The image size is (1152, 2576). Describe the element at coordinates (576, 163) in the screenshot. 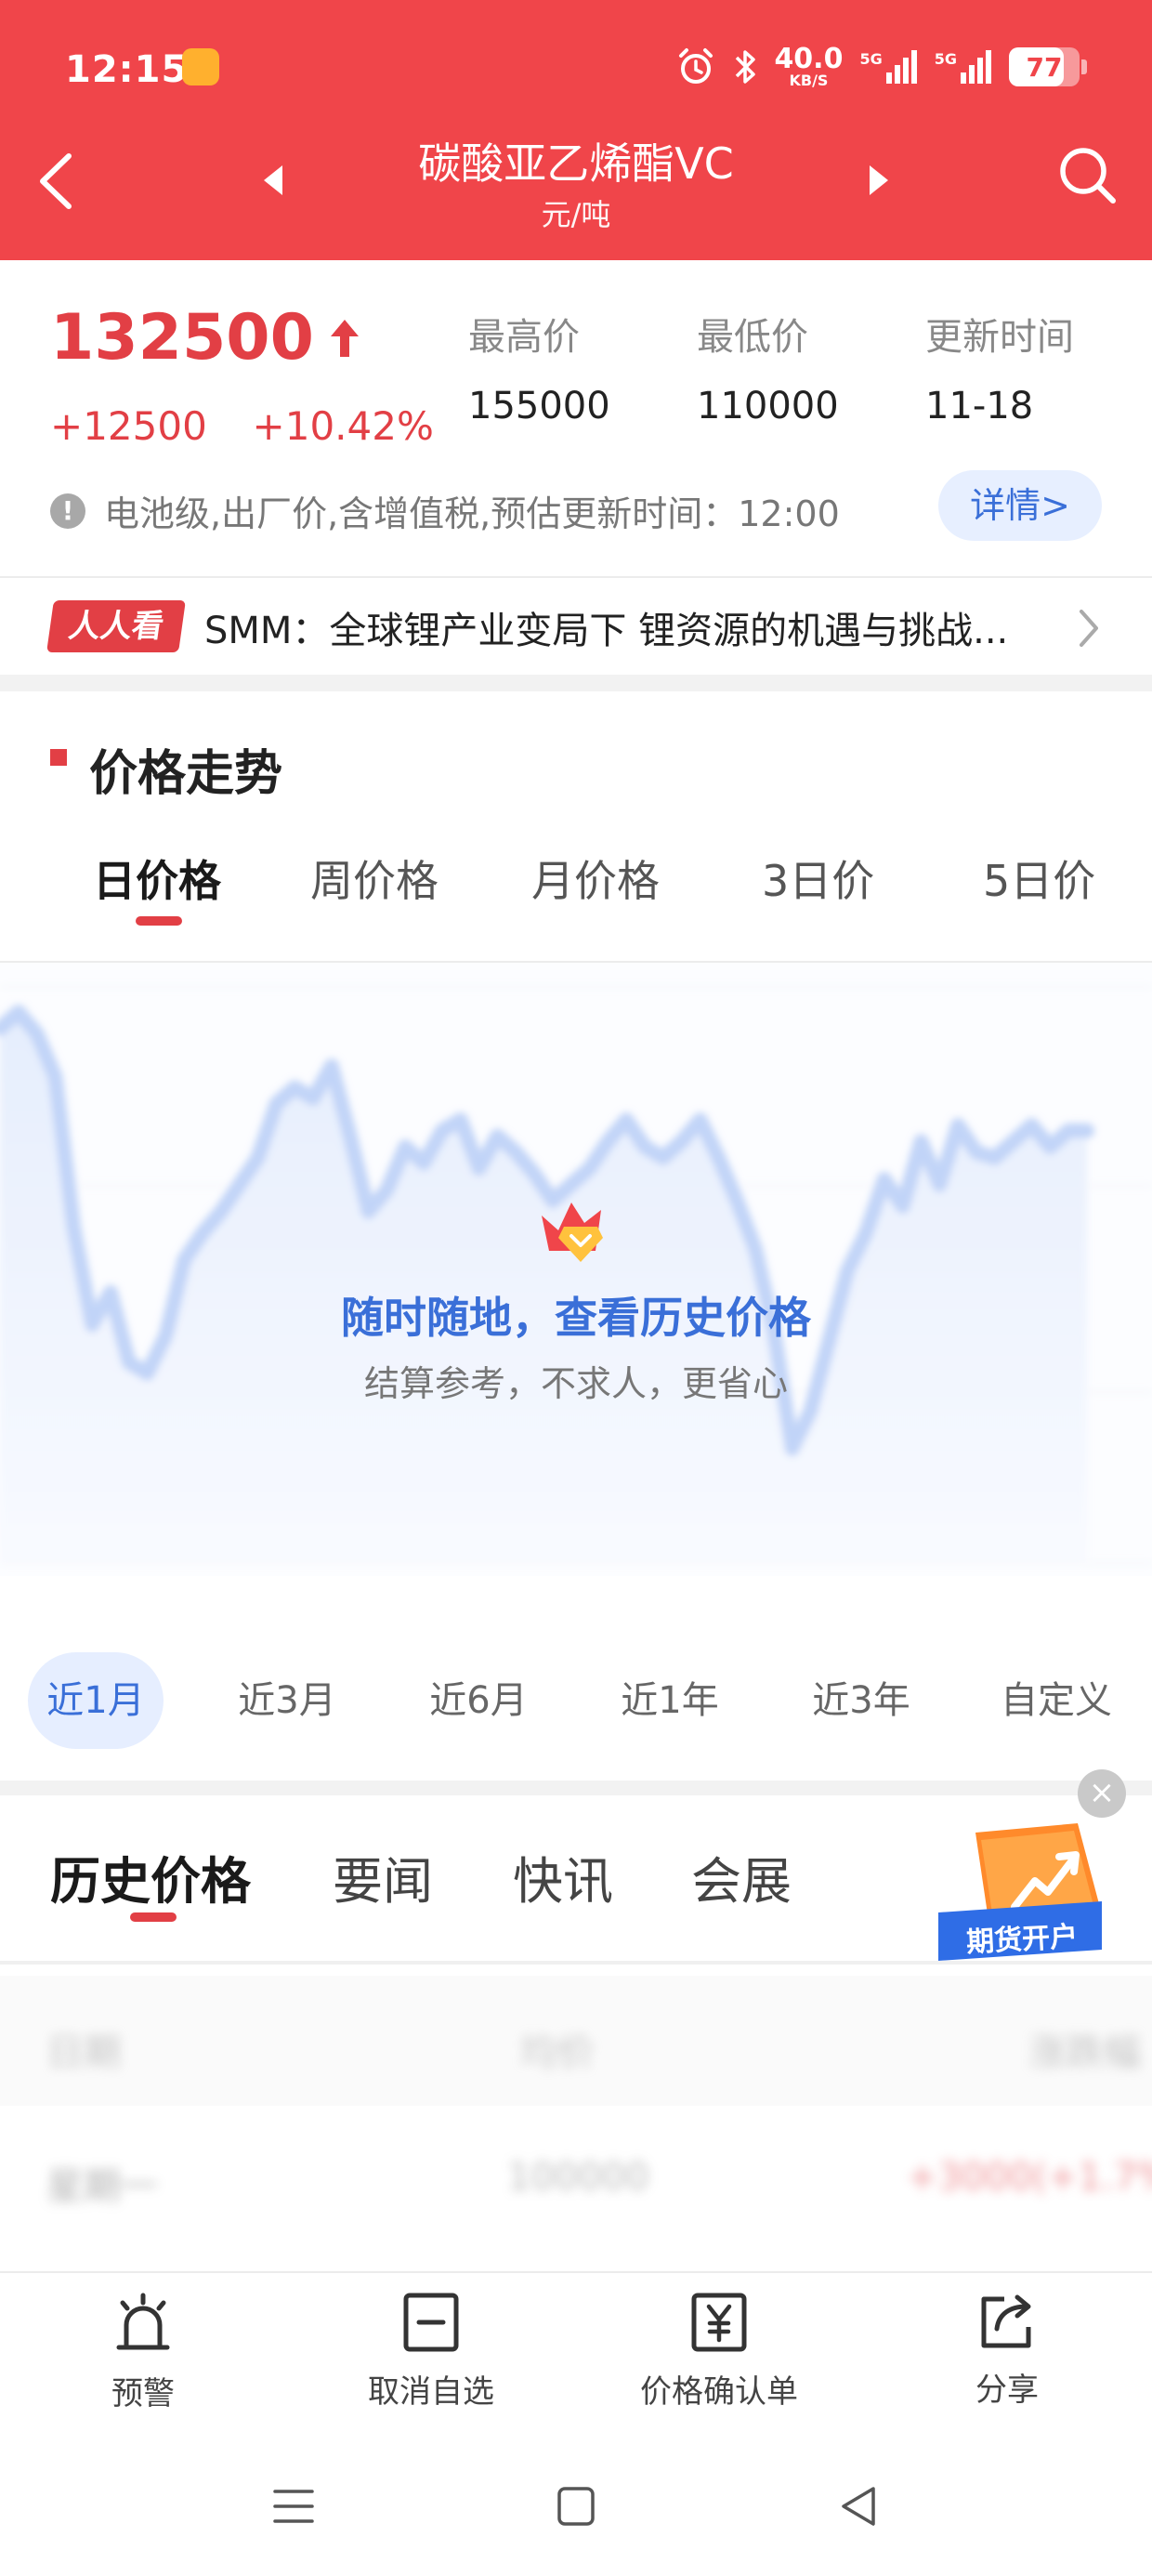

I see `page-title: 碳酸亚乙烯酯VC` at that location.